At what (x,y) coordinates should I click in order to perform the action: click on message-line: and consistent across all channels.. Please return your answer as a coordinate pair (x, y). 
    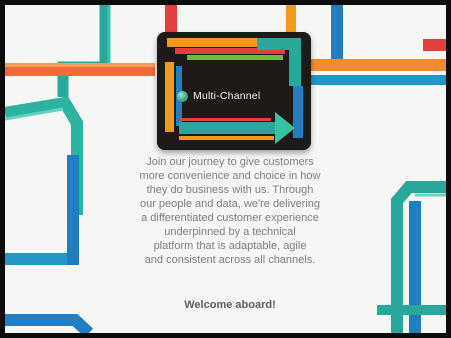
    Looking at the image, I should click on (230, 260).